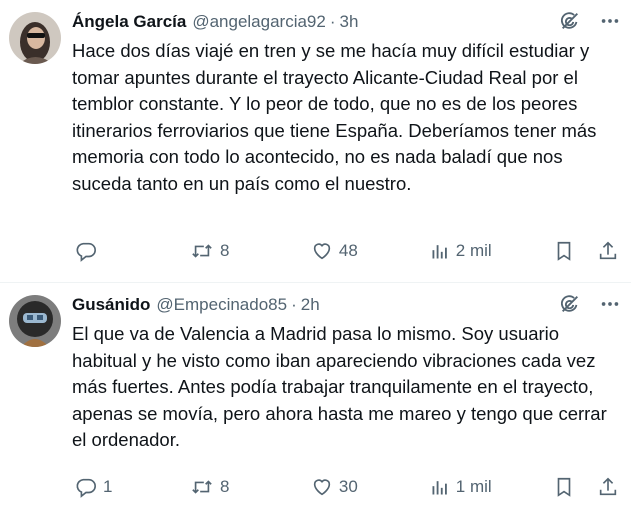 The height and width of the screenshot is (508, 631). What do you see at coordinates (345, 305) in the screenshot?
I see `tweet-header: Gusánido @Empecinado85 · 2h` at bounding box center [345, 305].